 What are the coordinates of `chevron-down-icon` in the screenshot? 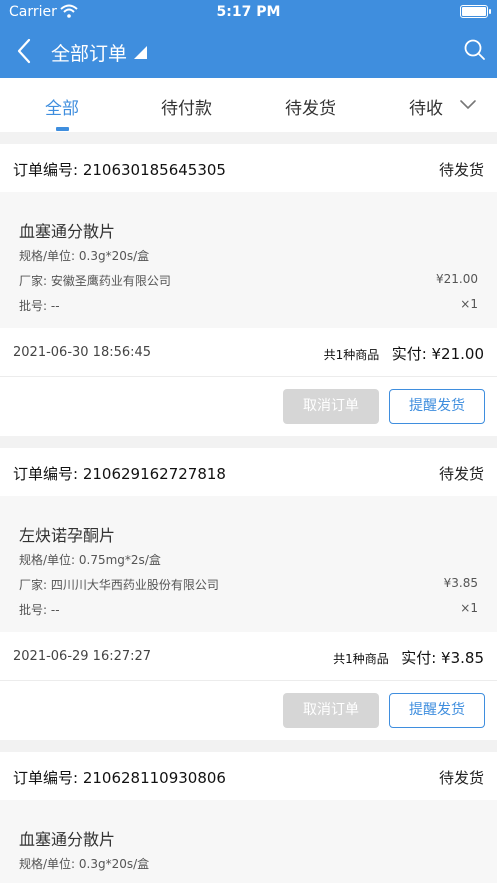 It's located at (468, 105).